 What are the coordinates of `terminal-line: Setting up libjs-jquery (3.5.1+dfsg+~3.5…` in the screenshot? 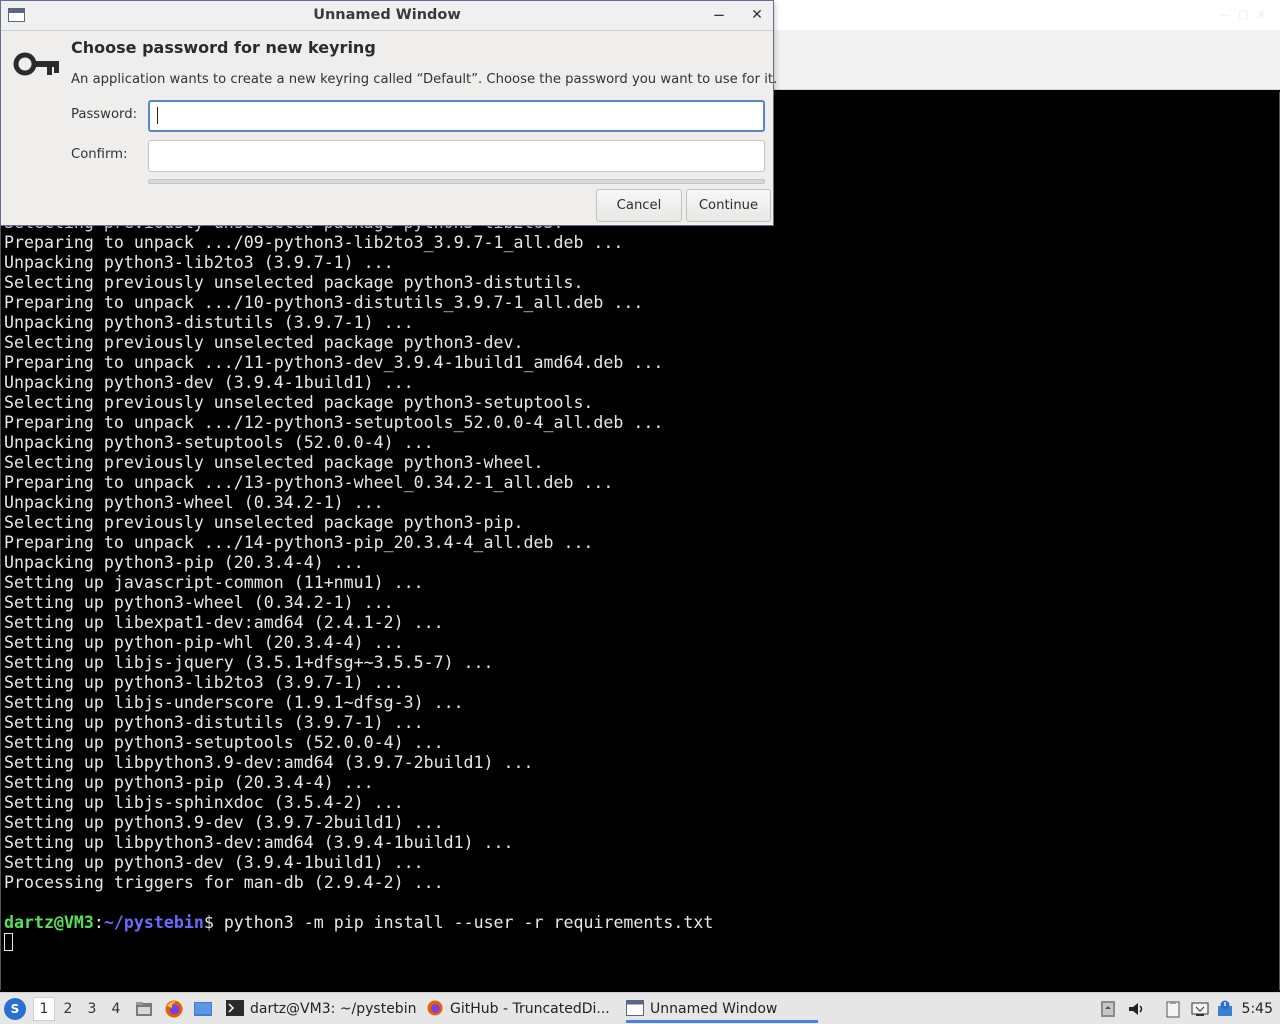 It's located at (249, 662).